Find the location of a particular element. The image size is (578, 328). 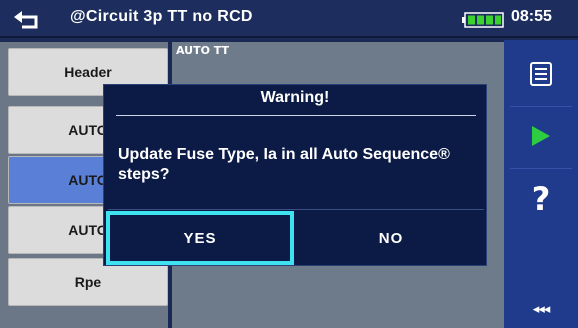

no-button: NO is located at coordinates (391, 238).